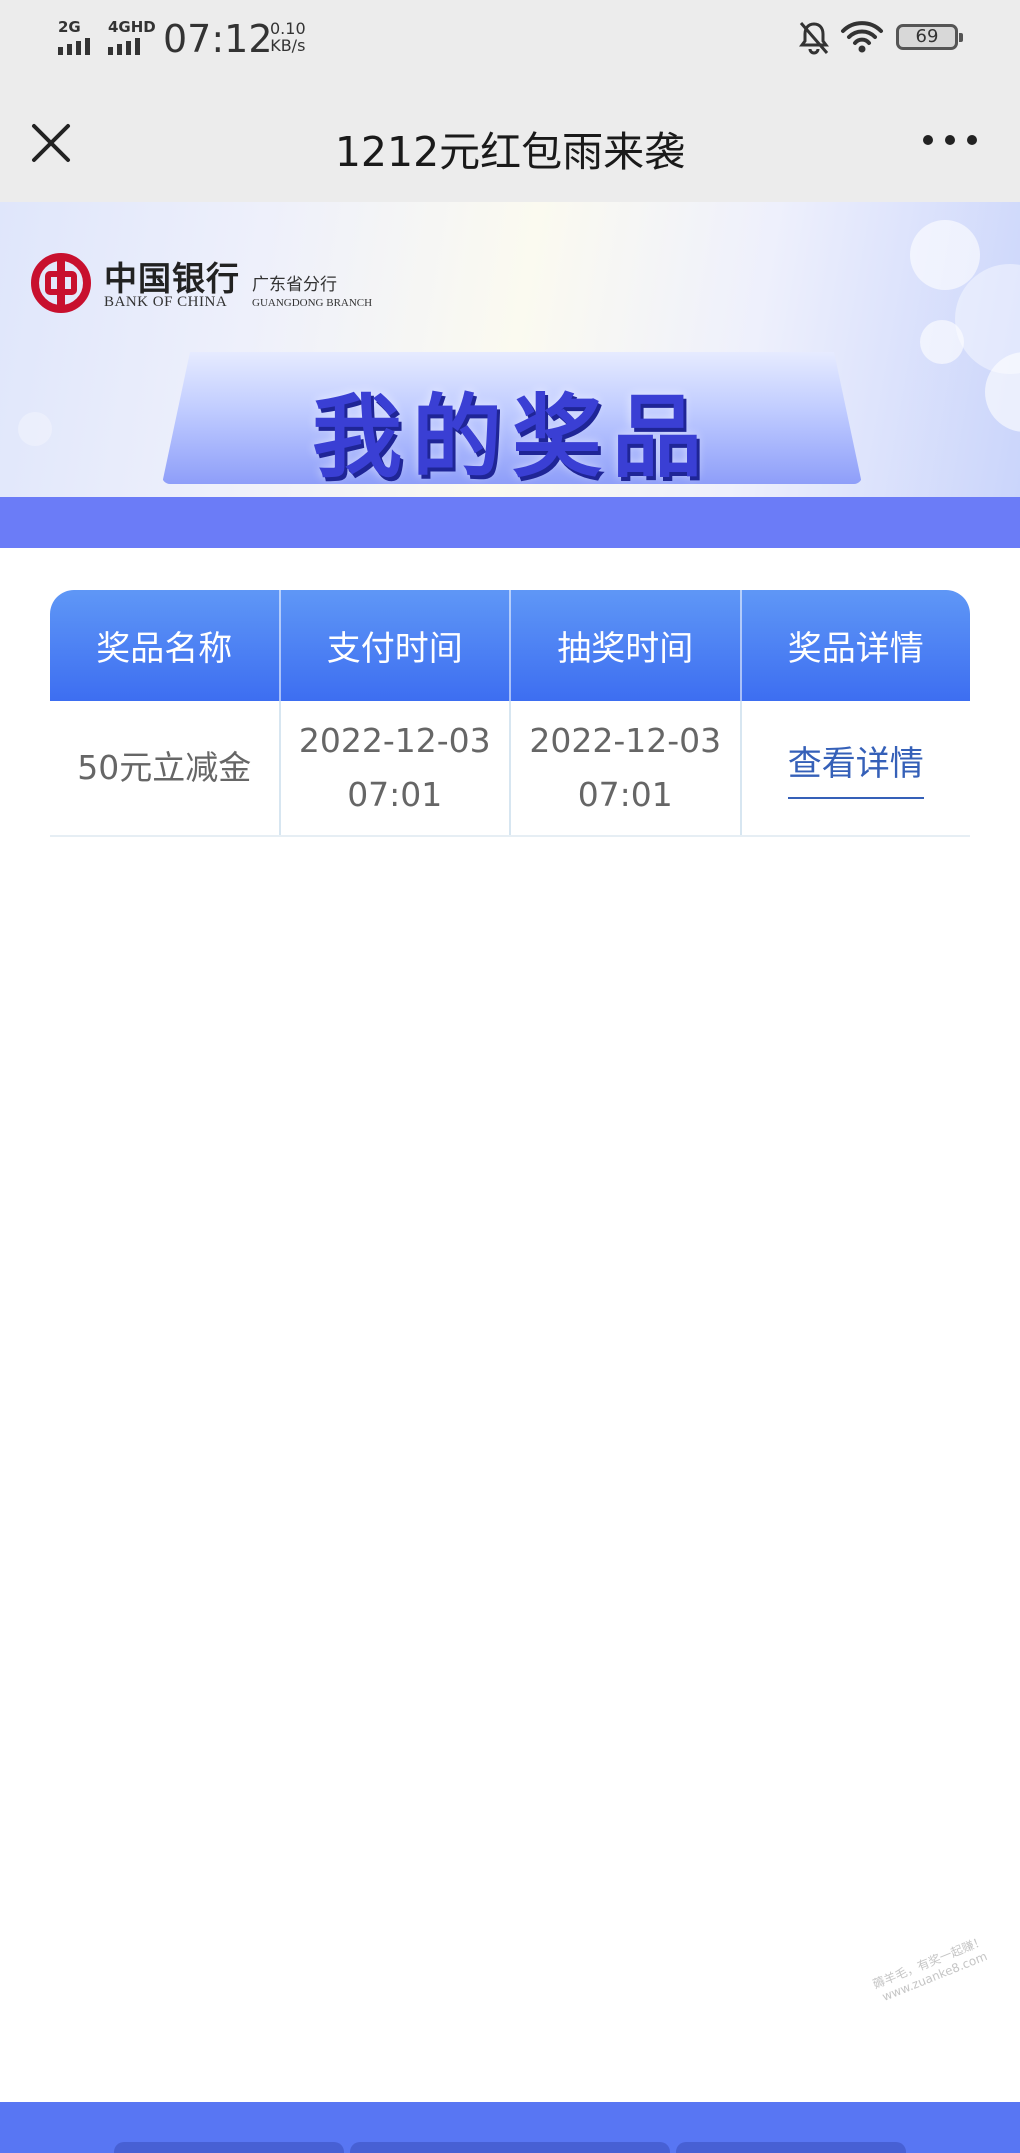 The height and width of the screenshot is (2153, 1020). What do you see at coordinates (510, 522) in the screenshot?
I see `banner-band` at bounding box center [510, 522].